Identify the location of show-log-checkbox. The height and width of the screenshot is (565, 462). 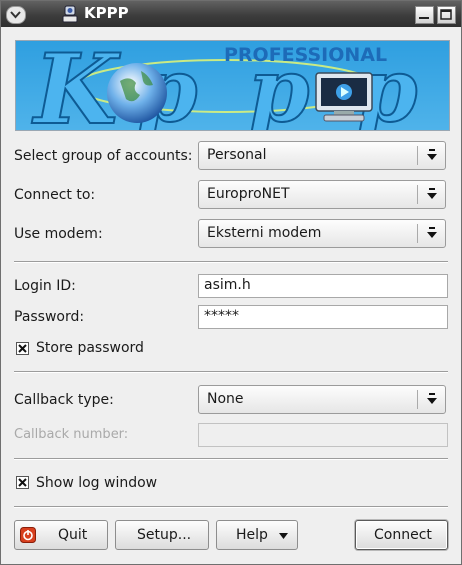
(22, 482).